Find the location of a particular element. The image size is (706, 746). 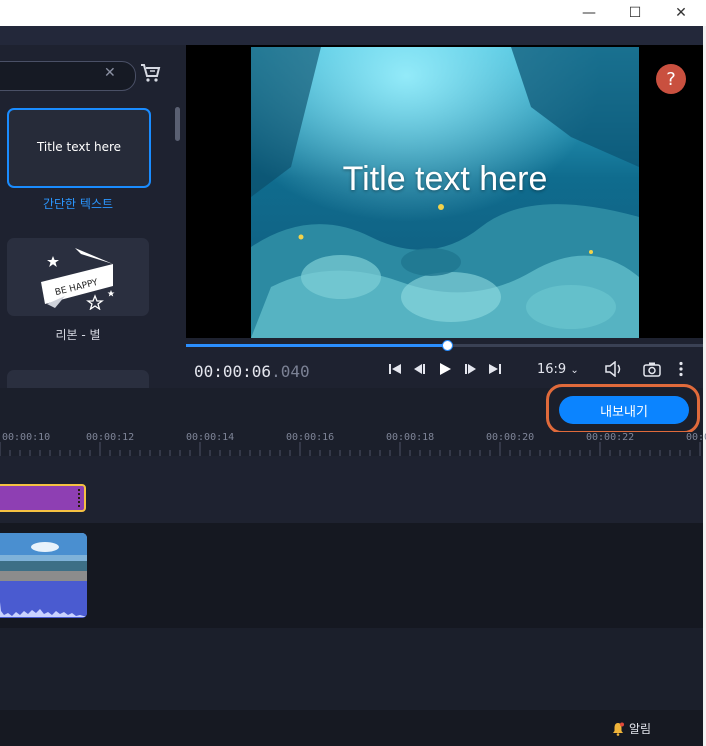

ribbon-star-preview: BE HAPPY is located at coordinates (78, 279).